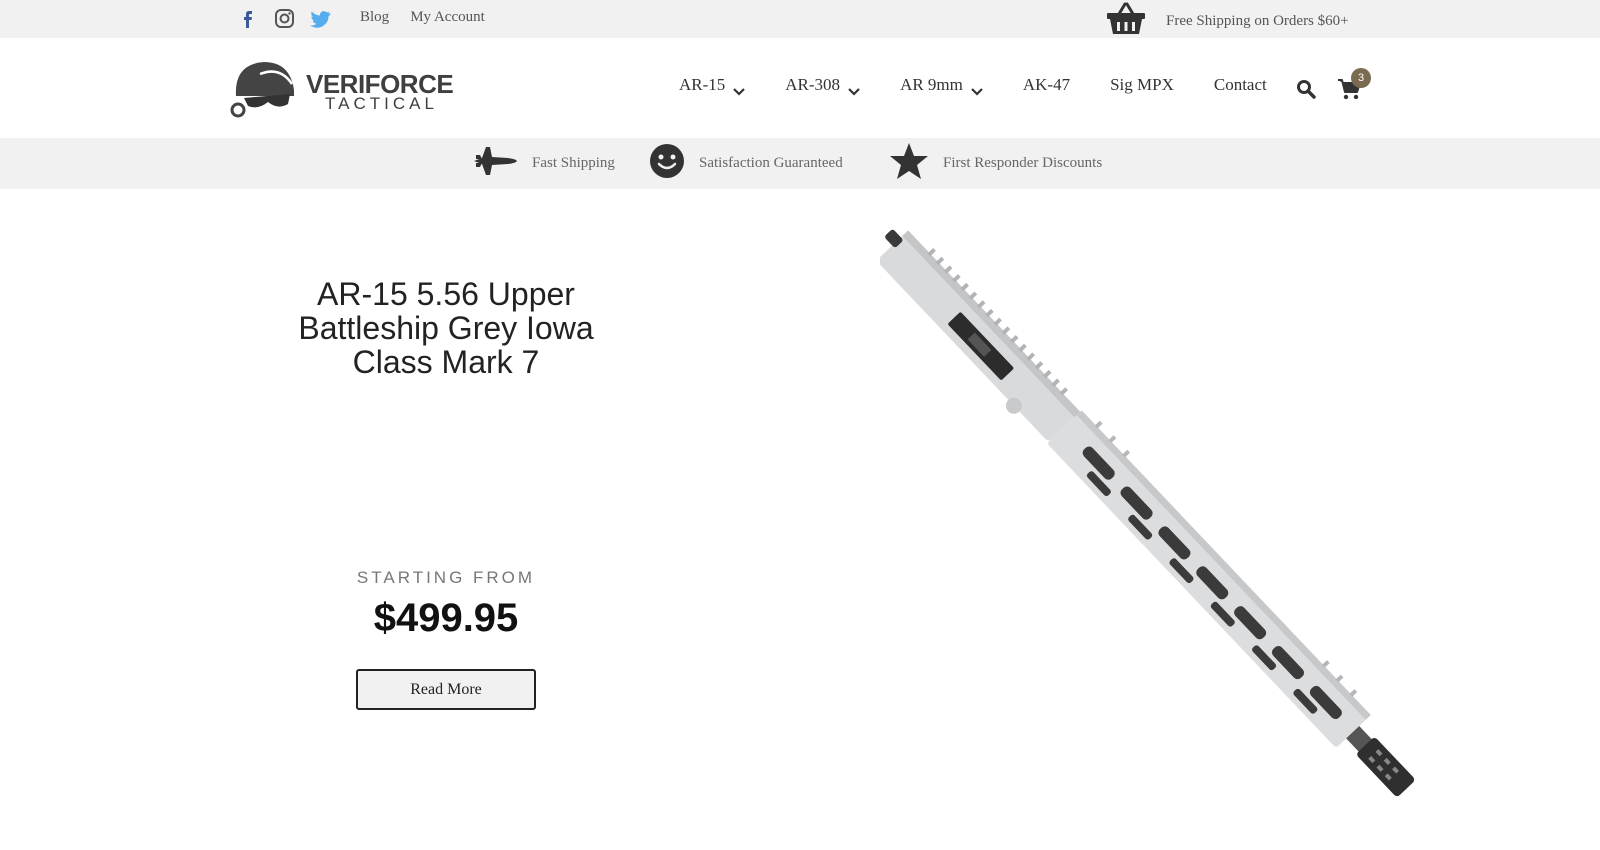  I want to click on star-icon, so click(909, 163).